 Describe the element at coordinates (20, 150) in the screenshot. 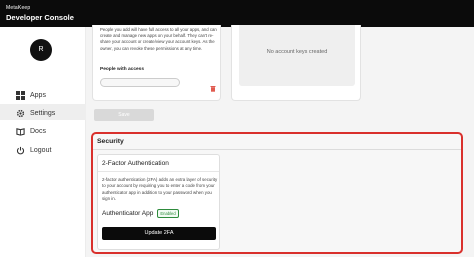

I see `power-icon` at that location.